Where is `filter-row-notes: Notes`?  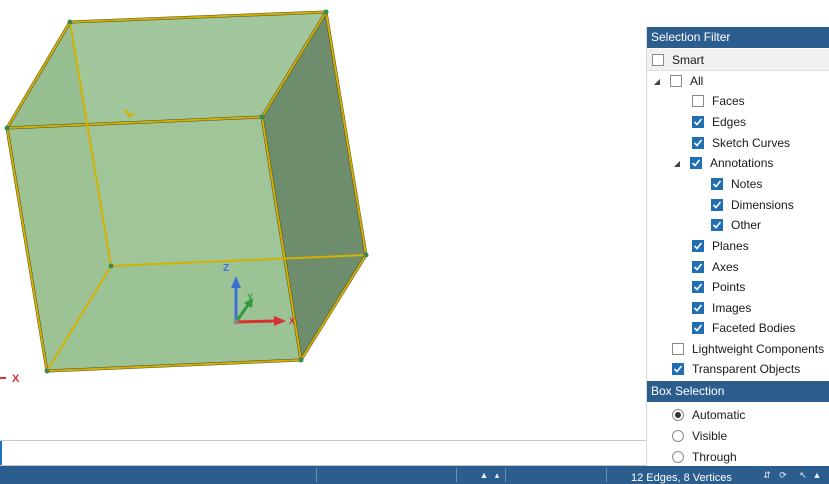 filter-row-notes: Notes is located at coordinates (736, 184).